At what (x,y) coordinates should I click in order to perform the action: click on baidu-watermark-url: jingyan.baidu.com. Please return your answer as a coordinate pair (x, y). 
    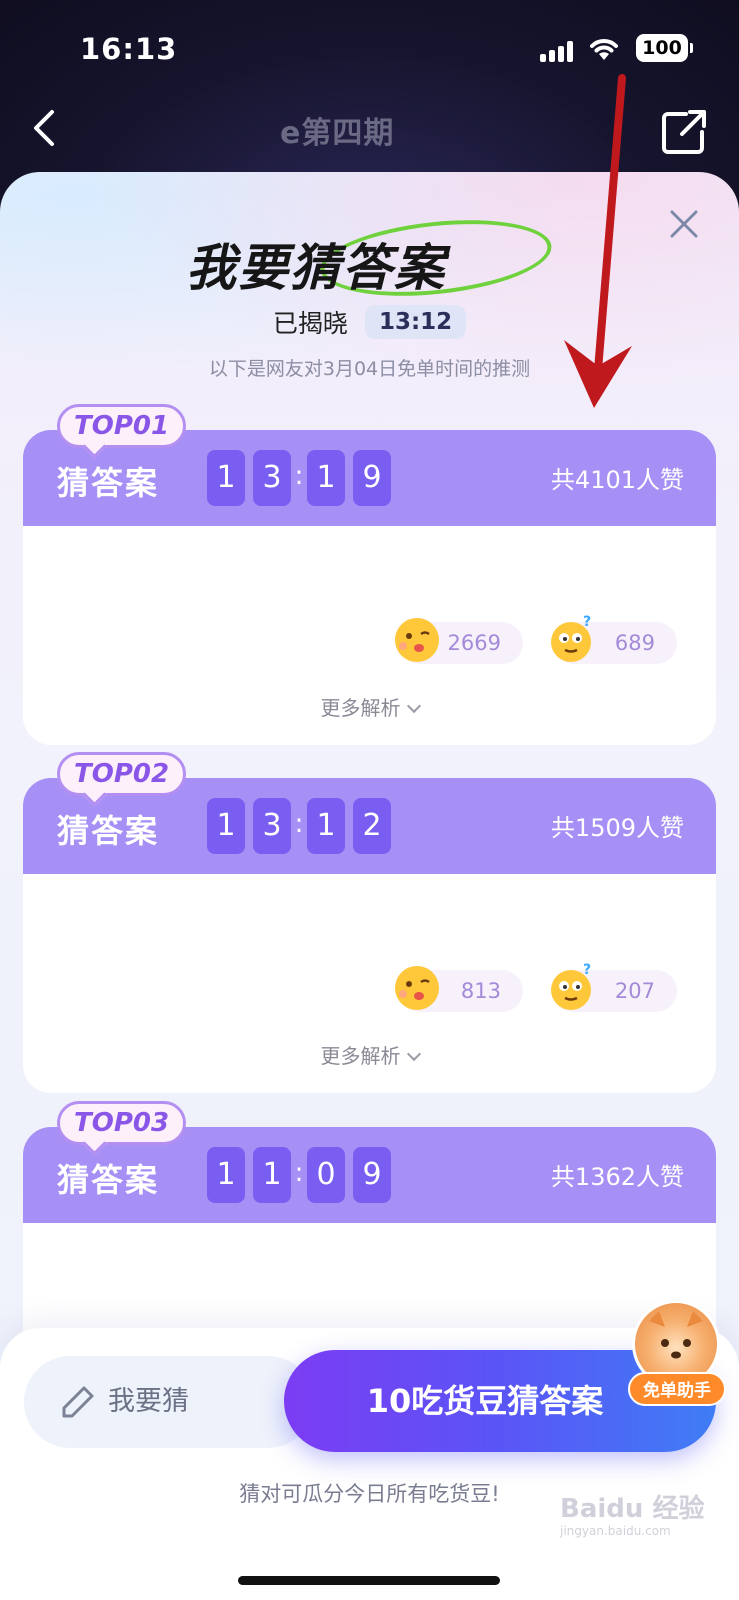
    Looking at the image, I should click on (615, 1531).